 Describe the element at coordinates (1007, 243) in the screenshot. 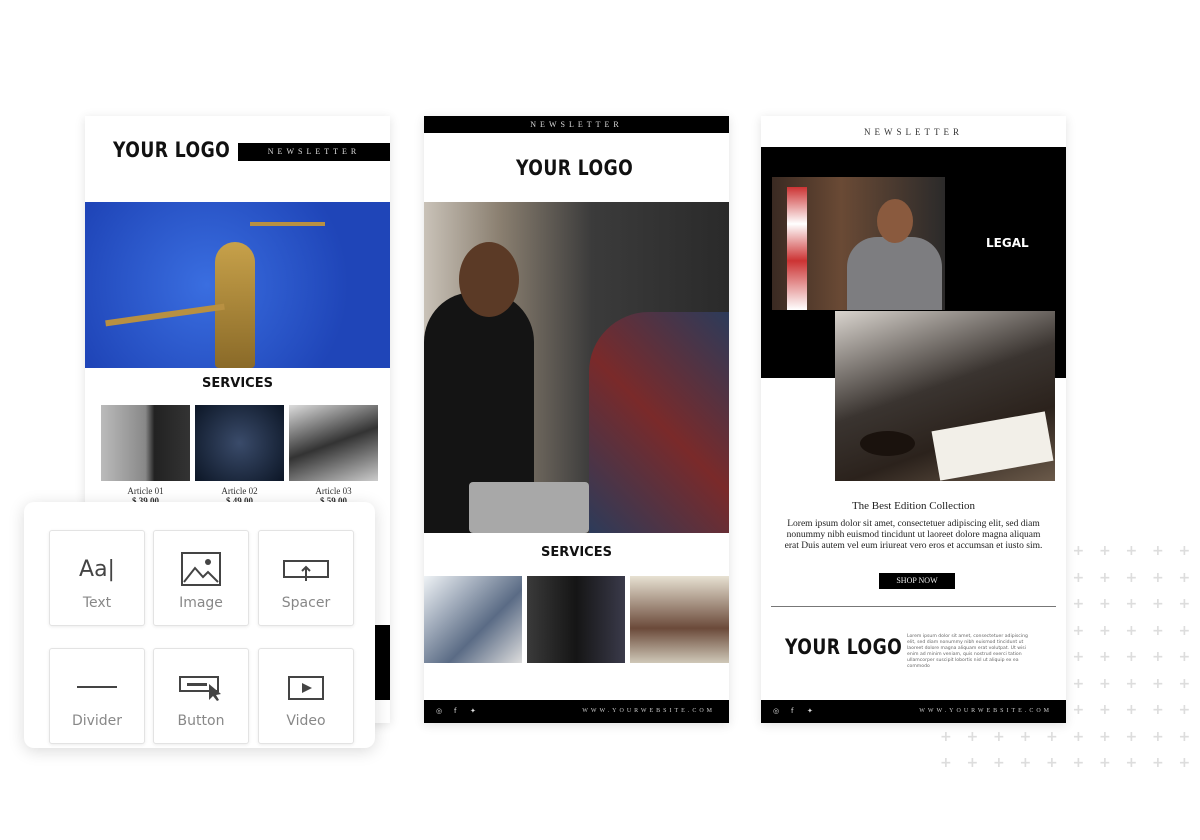

I see `legal-label: LEGAL` at that location.